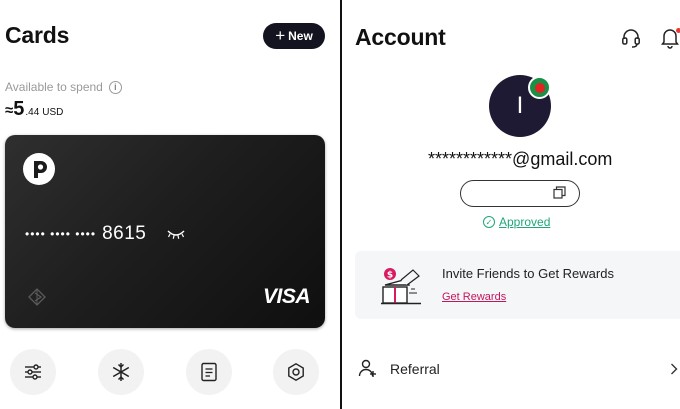  What do you see at coordinates (39, 169) in the screenshot?
I see `p-logo-icon` at bounding box center [39, 169].